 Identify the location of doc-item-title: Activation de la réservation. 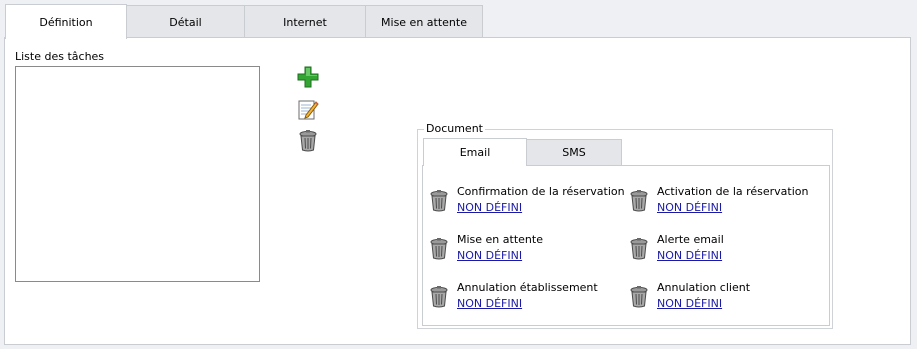
(733, 191).